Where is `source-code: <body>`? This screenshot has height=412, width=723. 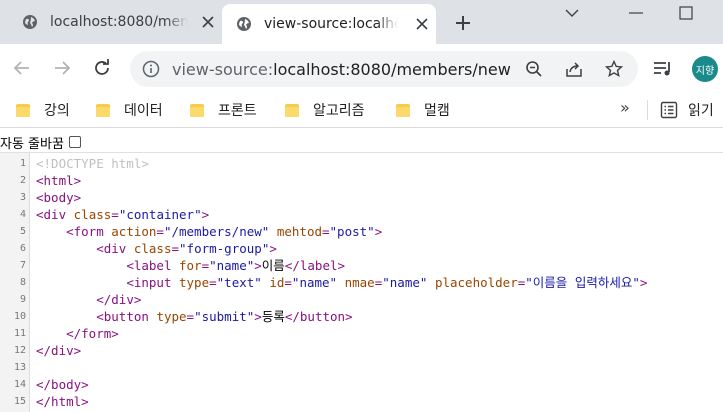
source-code: <body> is located at coordinates (58, 197).